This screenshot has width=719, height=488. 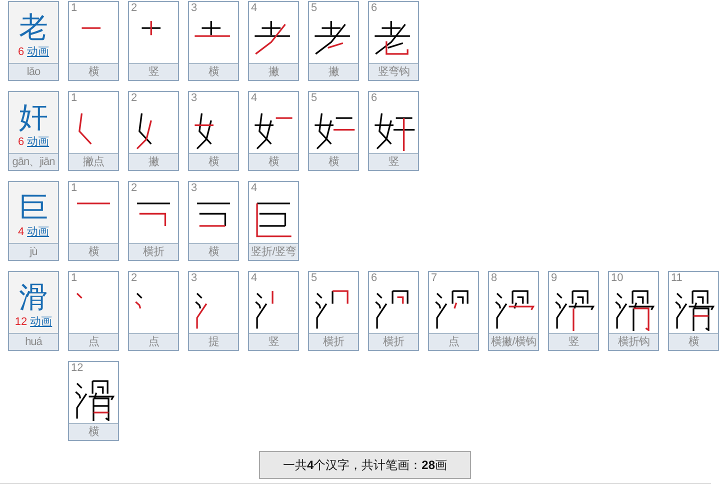 I want to click on stroke-count: 4, so click(x=21, y=232).